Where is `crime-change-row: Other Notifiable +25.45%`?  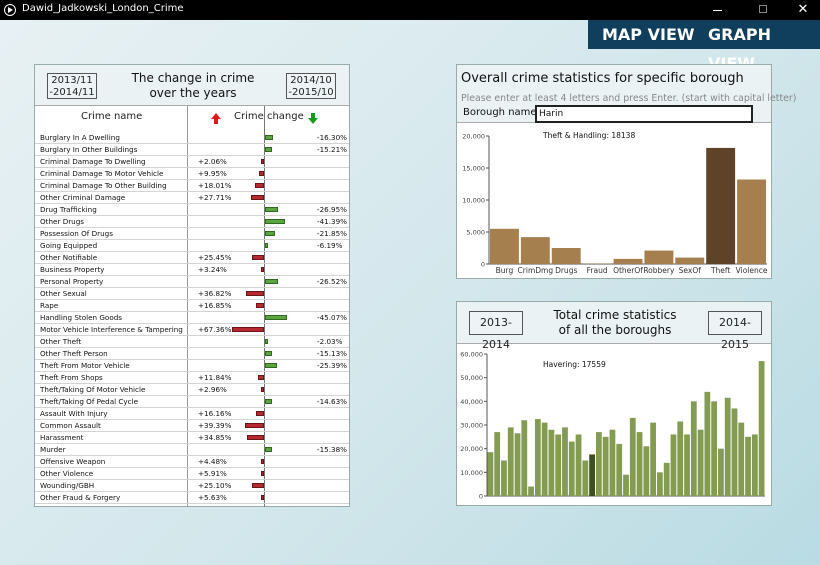
crime-change-row: Other Notifiable +25.45% is located at coordinates (192, 258).